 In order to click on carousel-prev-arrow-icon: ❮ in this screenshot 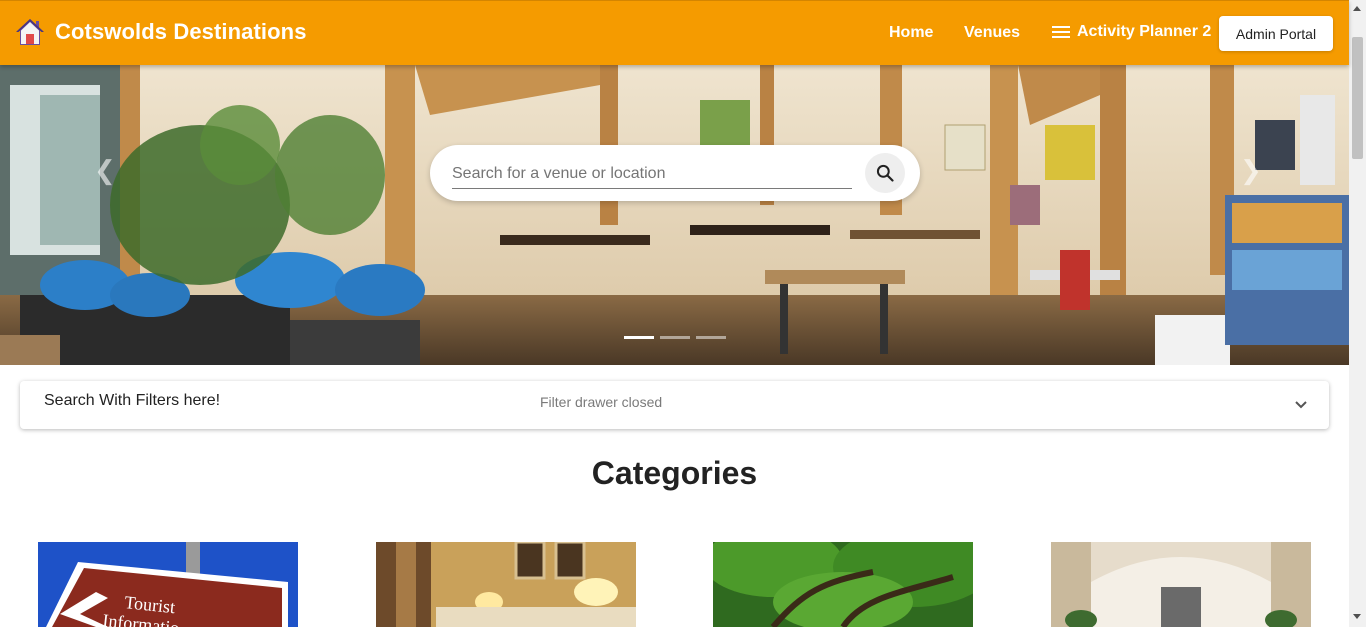, I will do `click(105, 170)`.